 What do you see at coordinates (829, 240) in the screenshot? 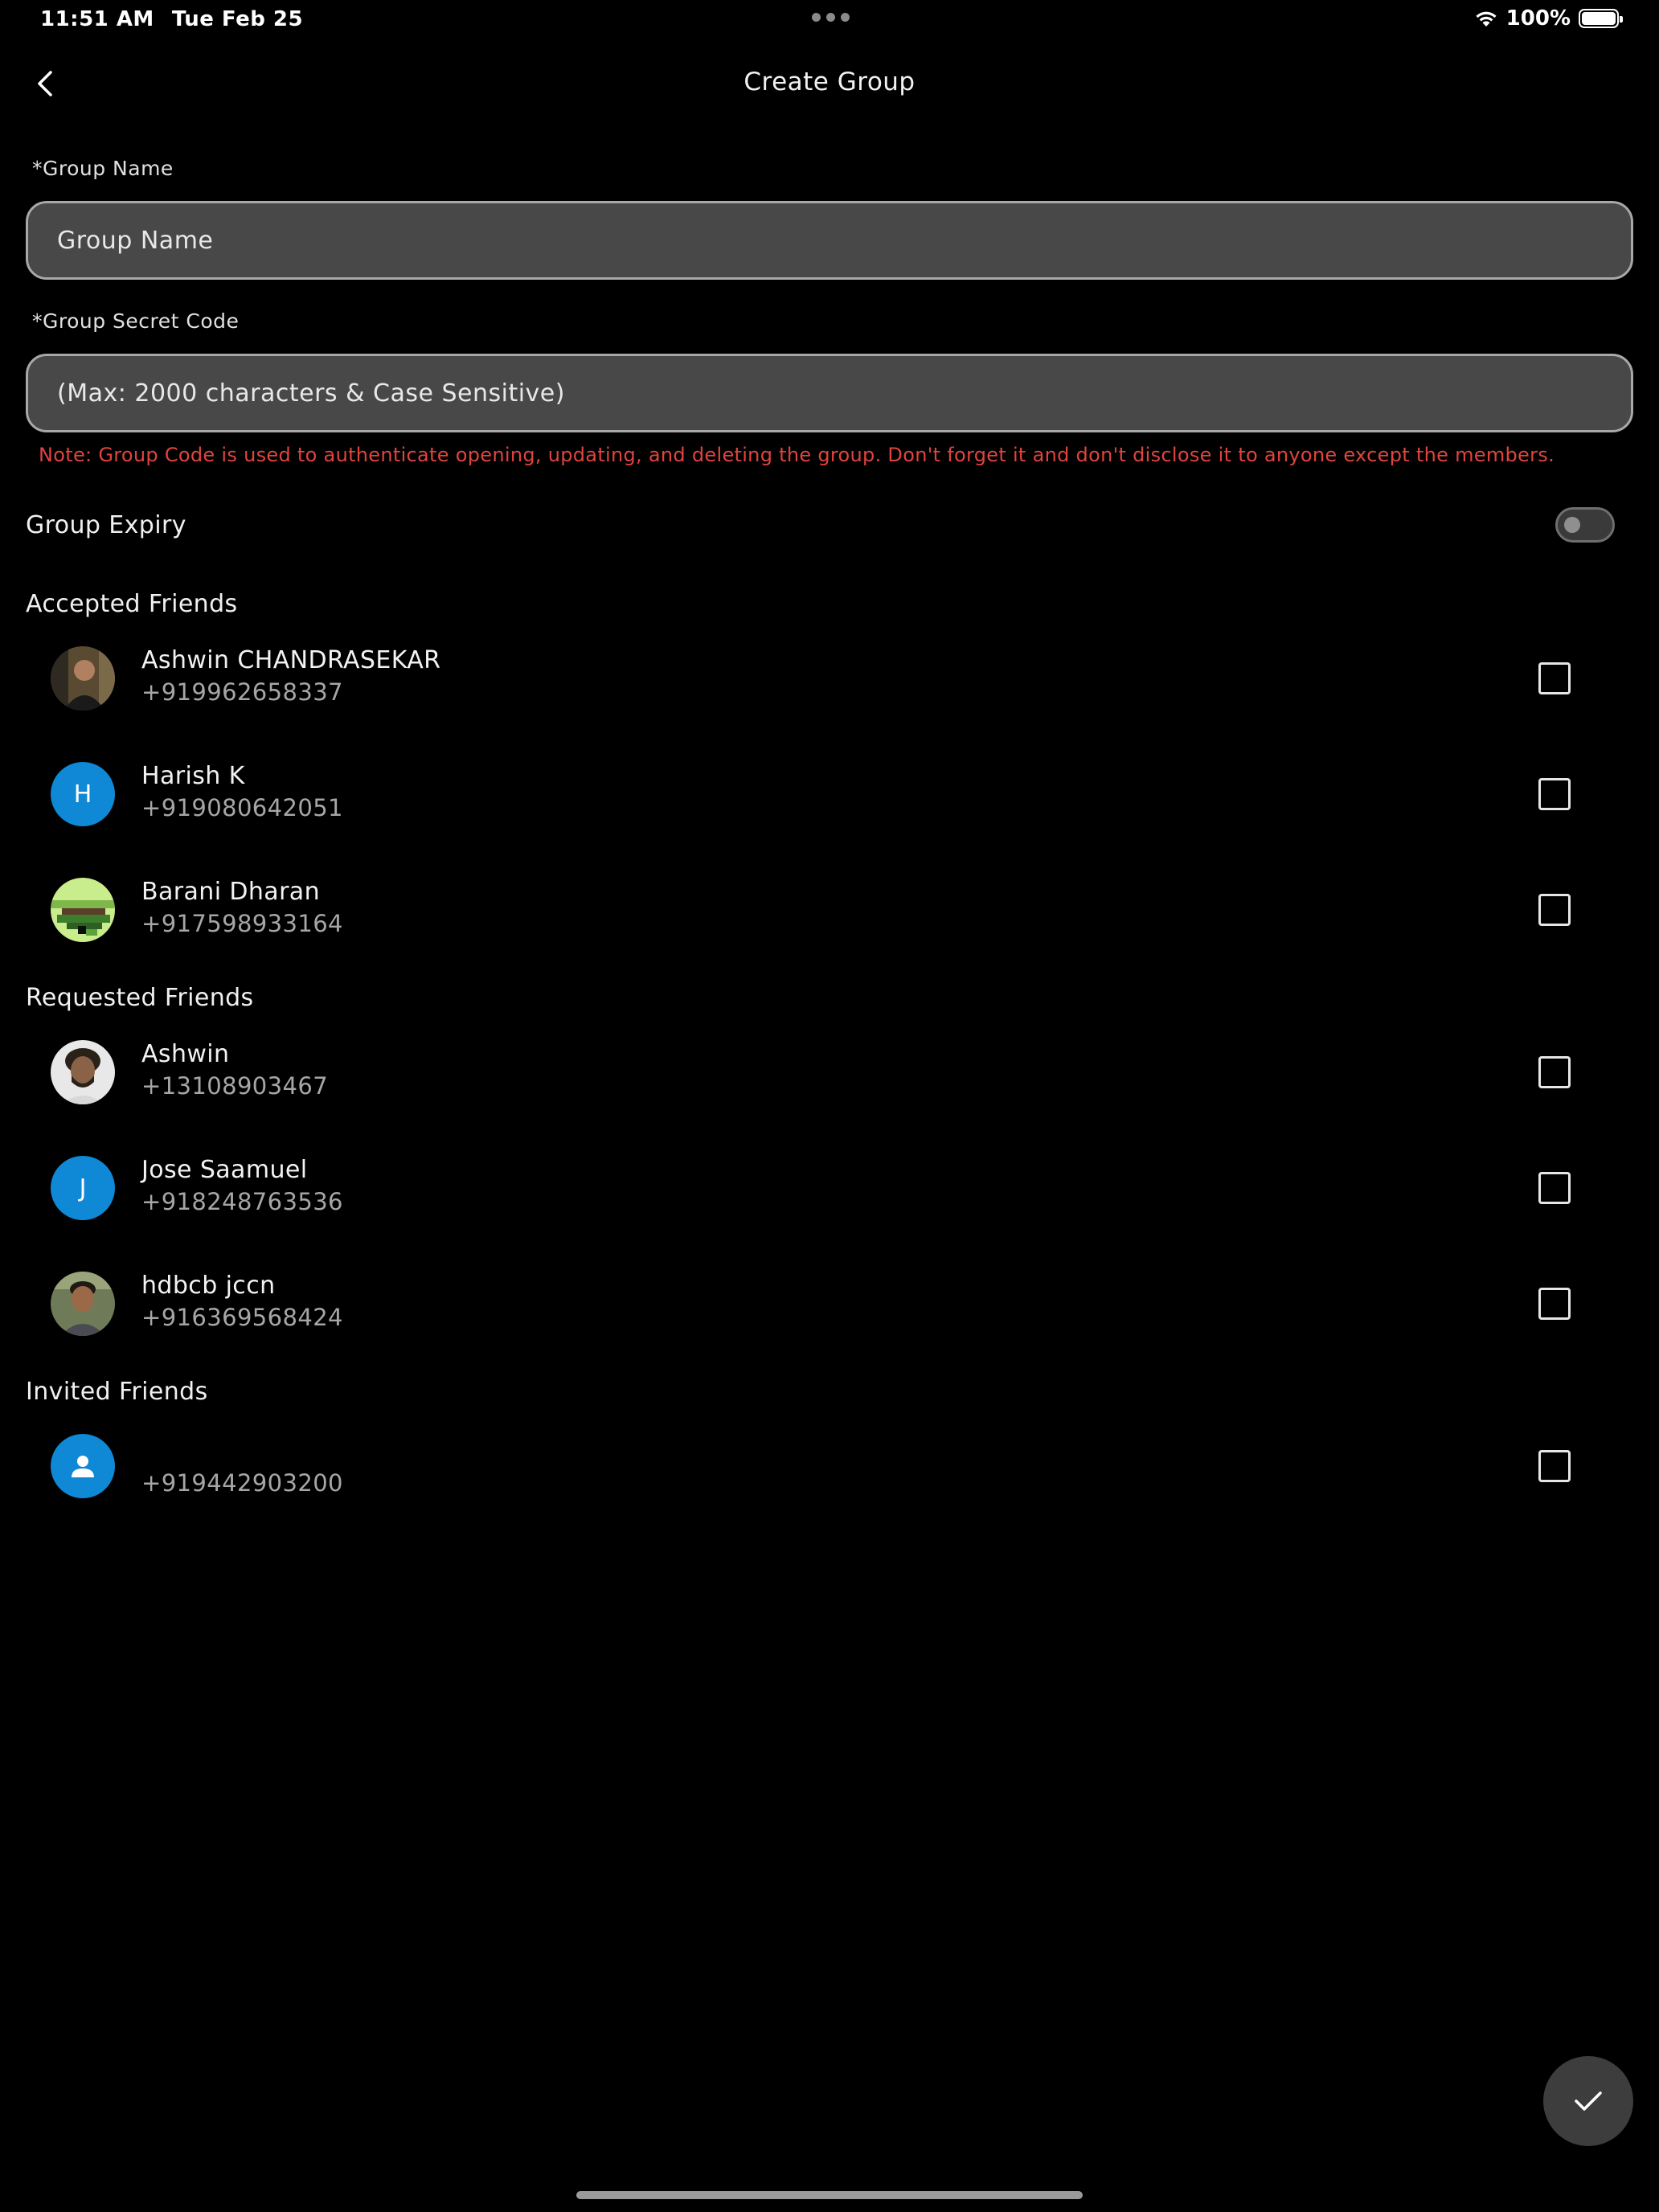
I see `group-name-input` at bounding box center [829, 240].